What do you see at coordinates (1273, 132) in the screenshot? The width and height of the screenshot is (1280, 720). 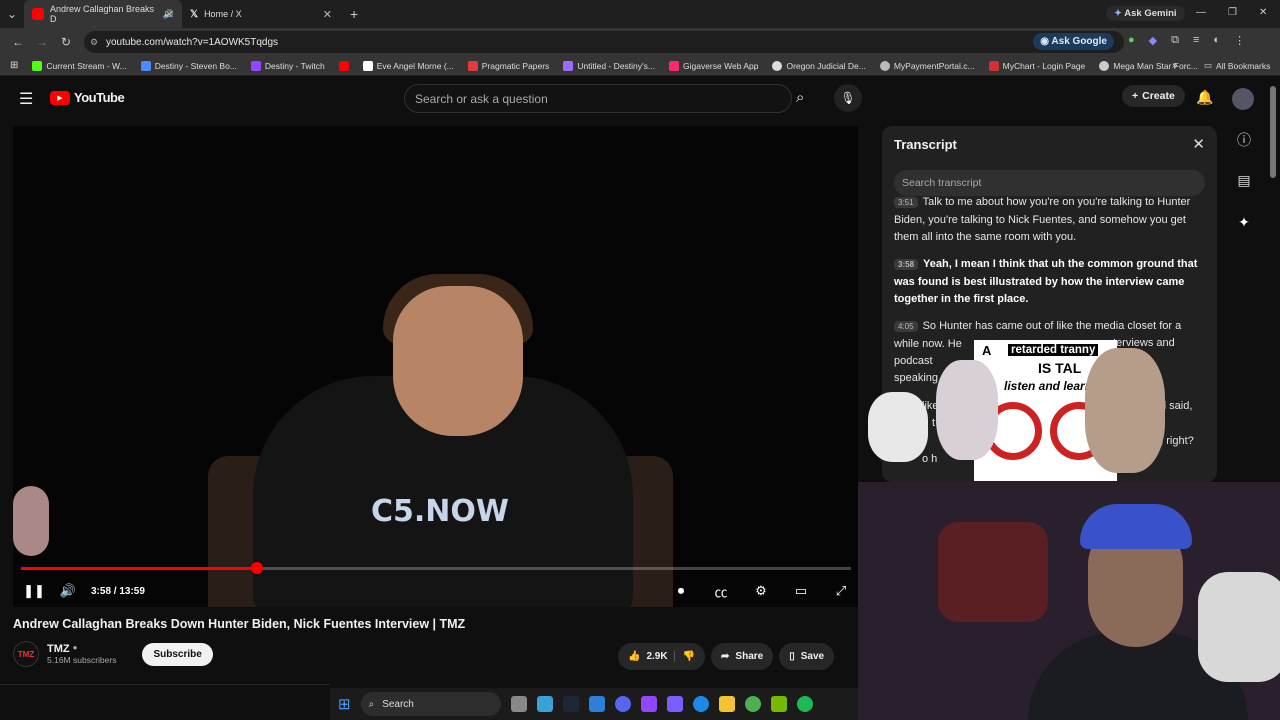 I see `page-scrollbar` at bounding box center [1273, 132].